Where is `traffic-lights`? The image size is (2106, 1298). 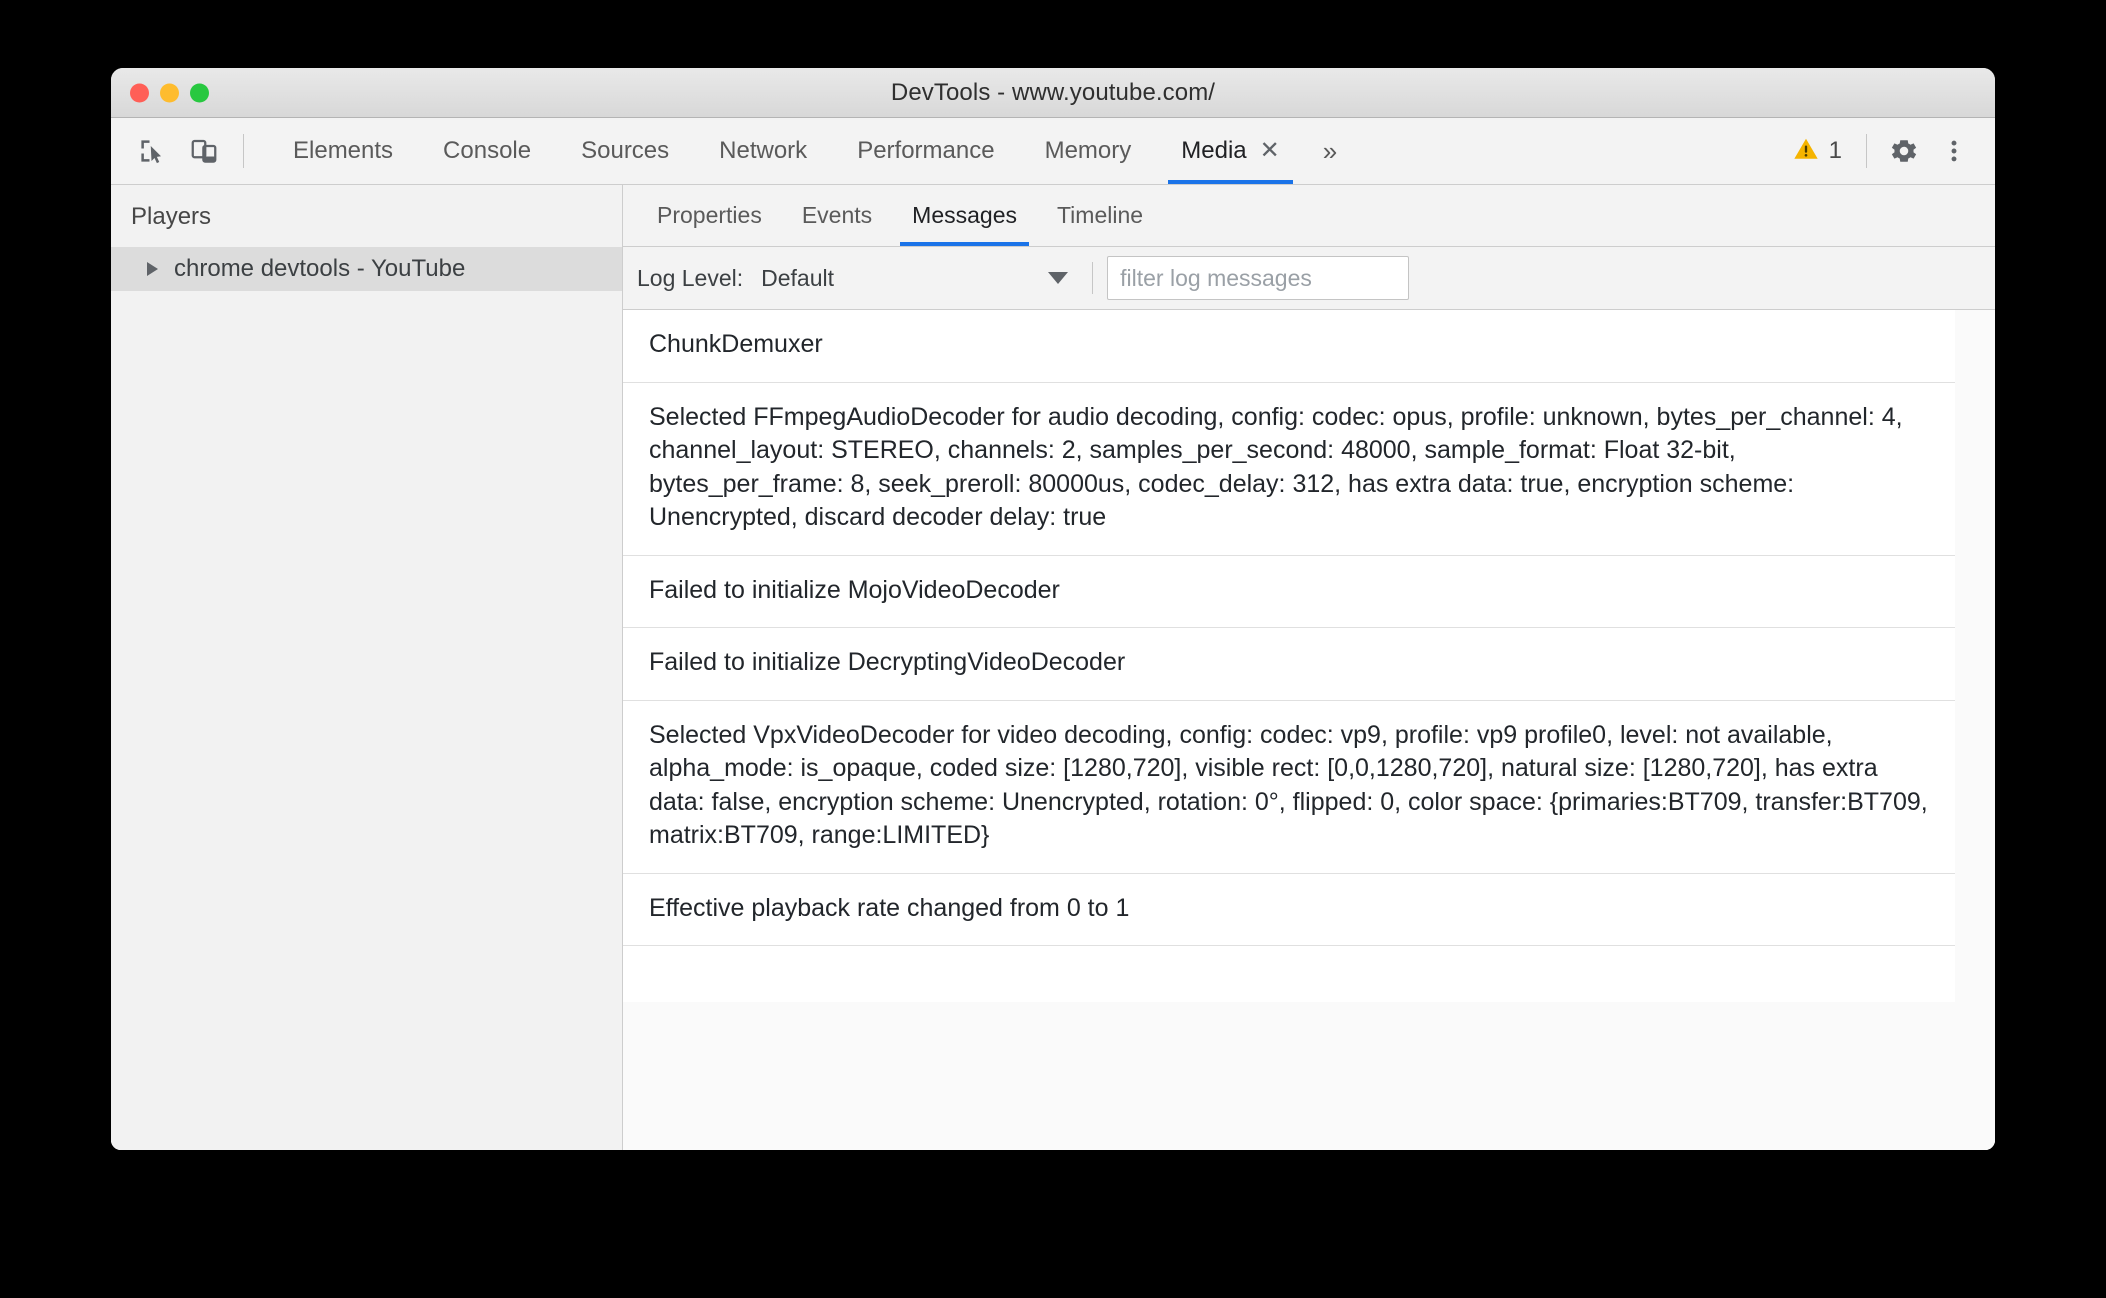
traffic-lights is located at coordinates (169, 92).